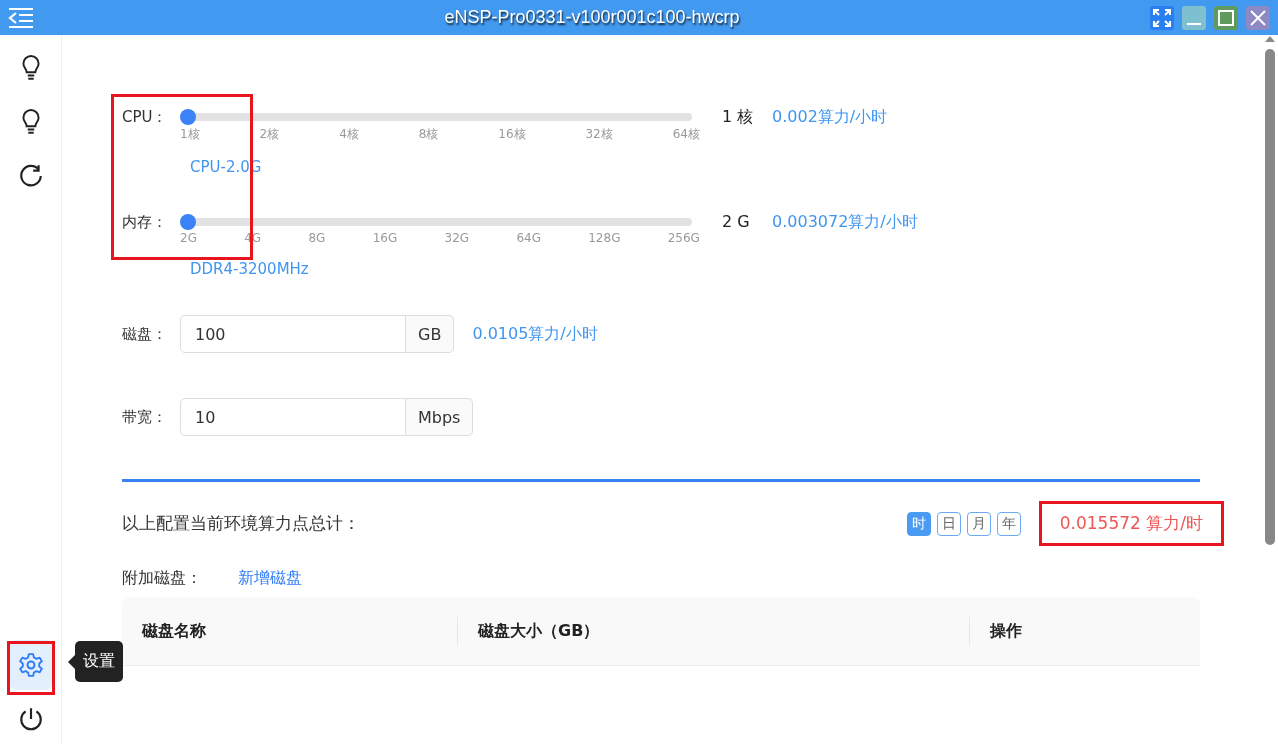 The image size is (1278, 744). Describe the element at coordinates (249, 269) in the screenshot. I see `spec-text: DDR4-3200MHz` at that location.